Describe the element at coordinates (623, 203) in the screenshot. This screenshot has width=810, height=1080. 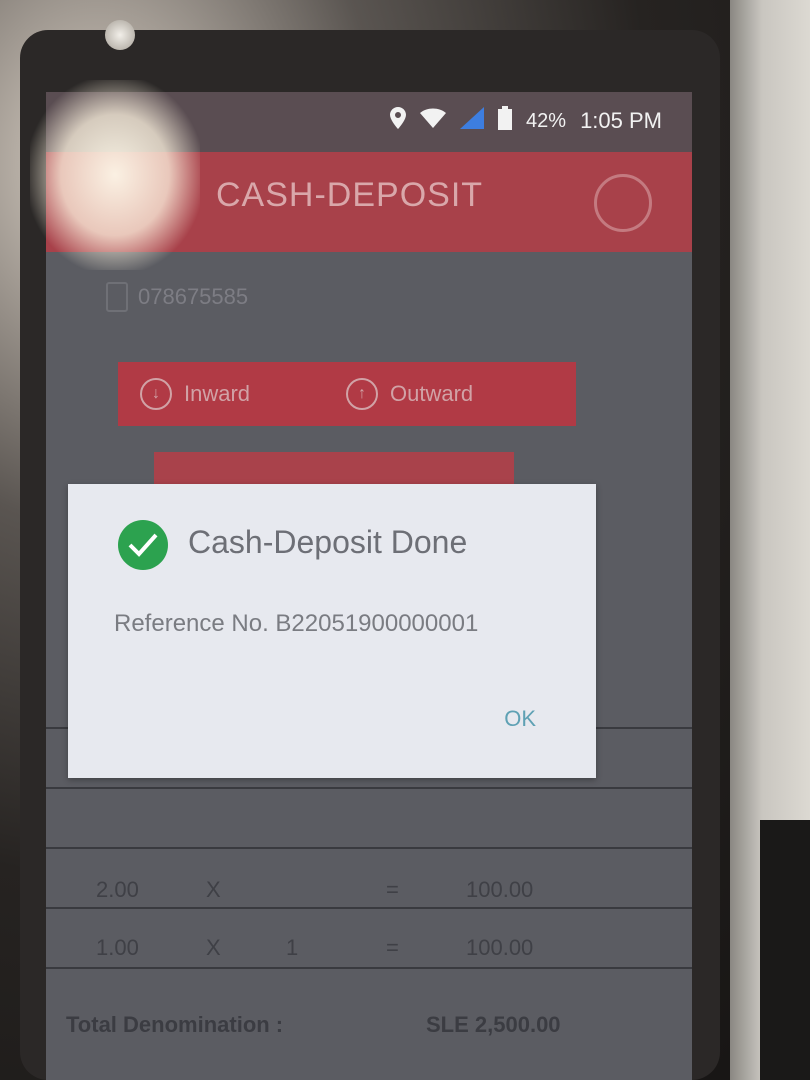
I see `header-action-icon` at that location.